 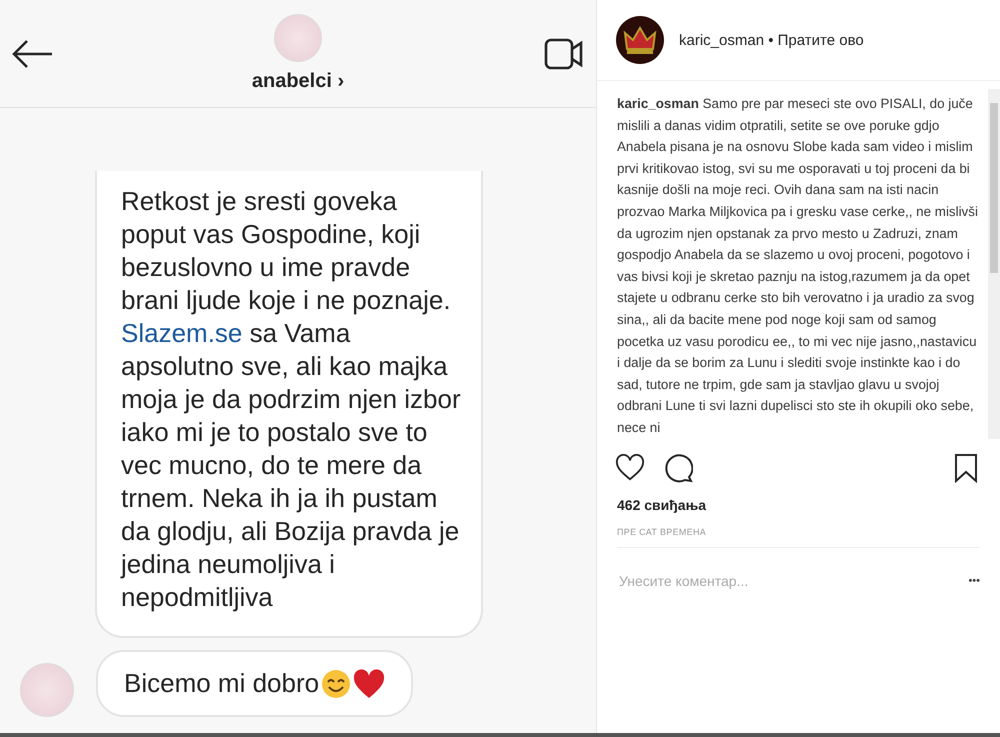 What do you see at coordinates (336, 683) in the screenshot?
I see `smiling-face-icon` at bounding box center [336, 683].